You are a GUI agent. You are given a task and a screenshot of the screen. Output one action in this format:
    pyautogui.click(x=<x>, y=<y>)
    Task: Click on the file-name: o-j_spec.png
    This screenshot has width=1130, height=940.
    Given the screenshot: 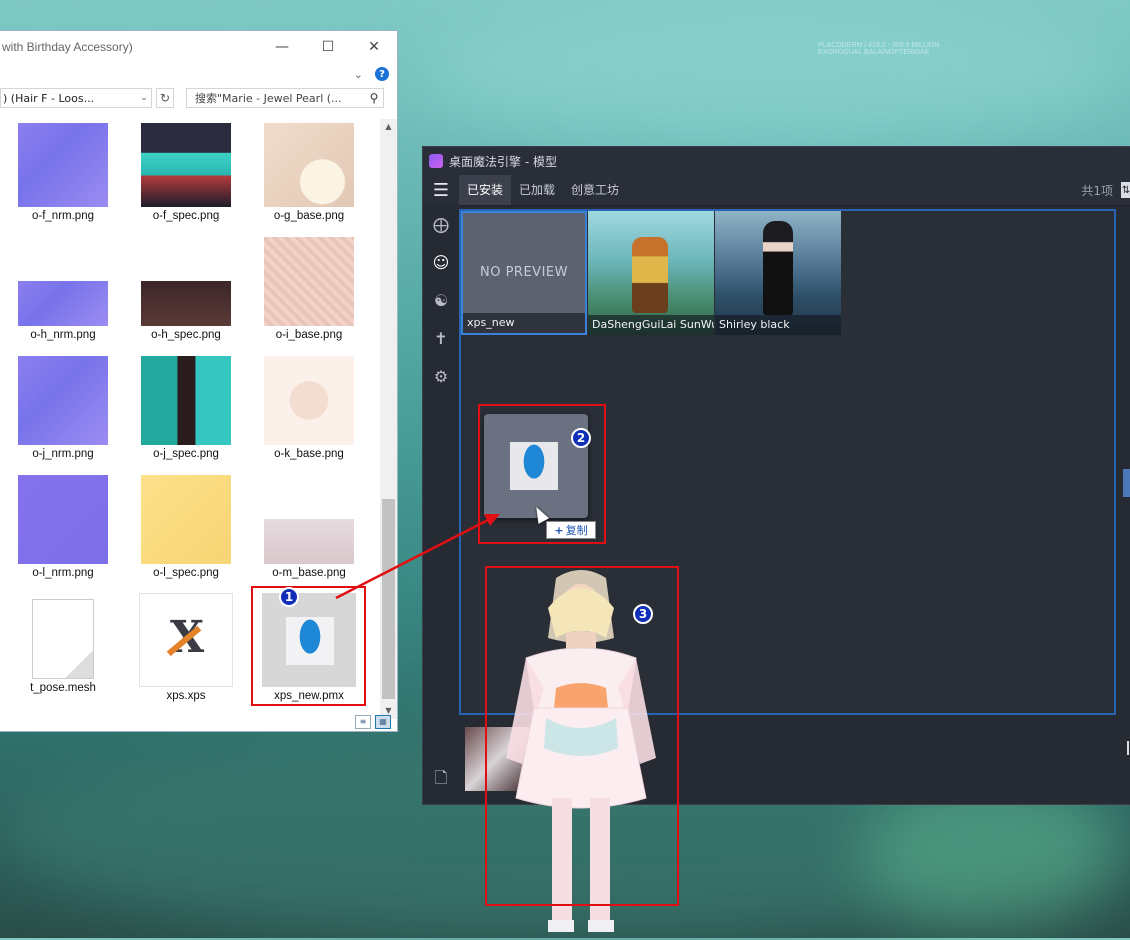 What is the action you would take?
    pyautogui.click(x=186, y=454)
    